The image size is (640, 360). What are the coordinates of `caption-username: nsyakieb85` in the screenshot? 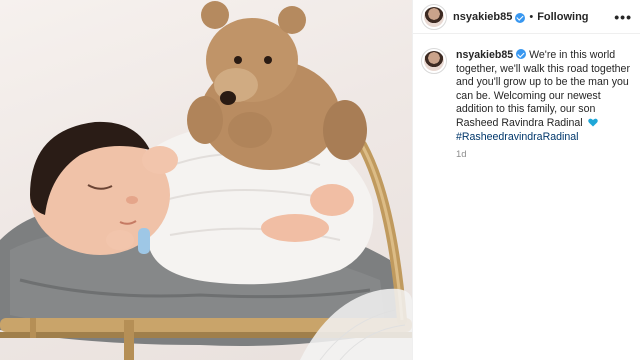 It's located at (484, 55).